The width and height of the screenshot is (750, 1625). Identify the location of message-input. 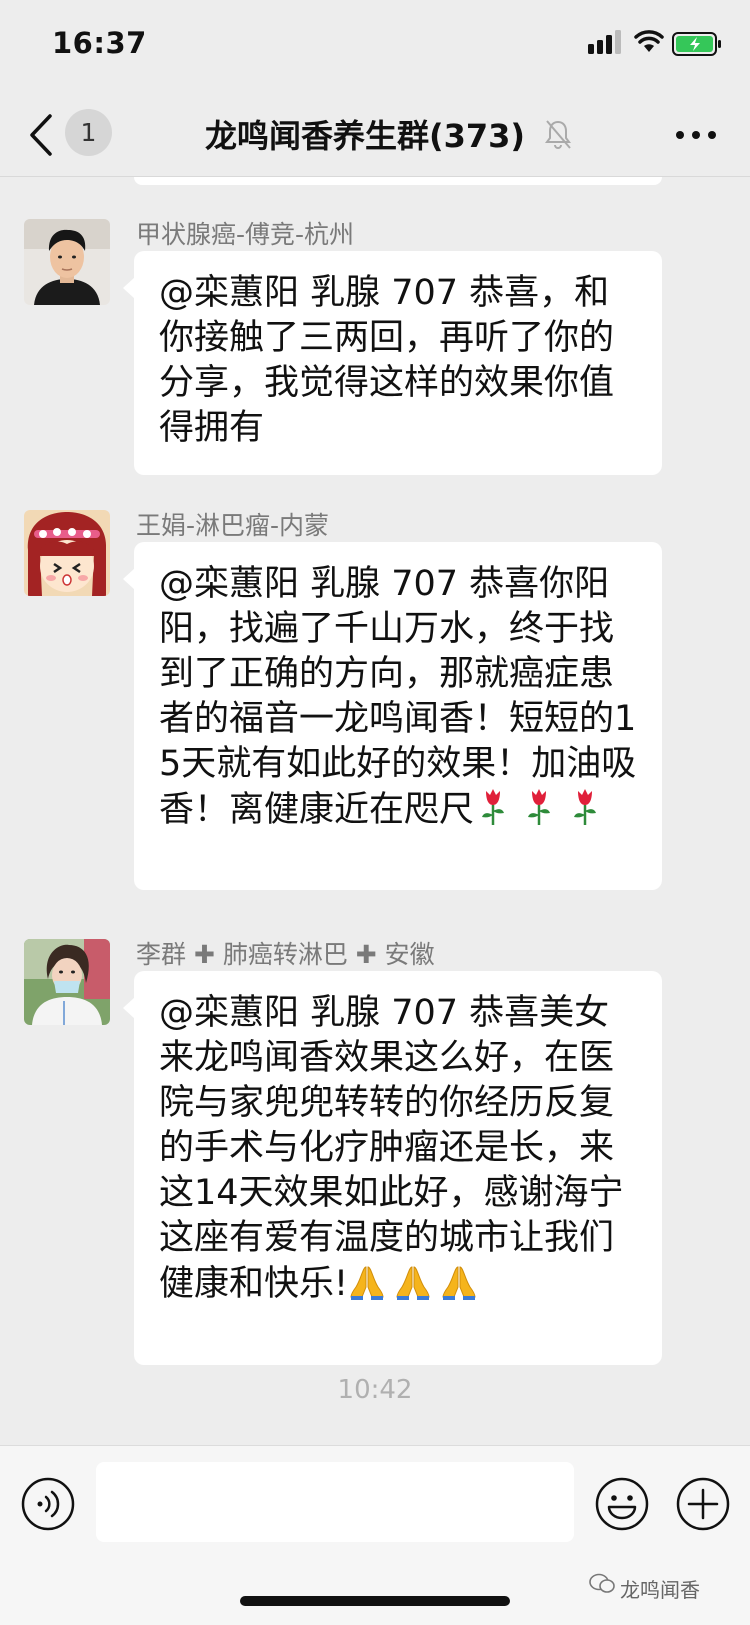
(335, 1502).